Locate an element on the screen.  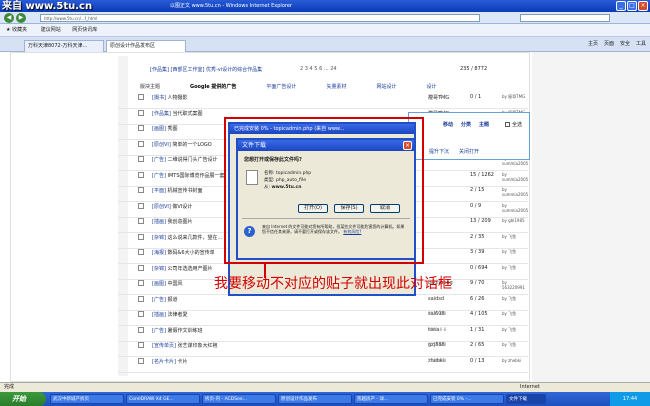
thread-category: [画图] is located at coordinates (159, 129).